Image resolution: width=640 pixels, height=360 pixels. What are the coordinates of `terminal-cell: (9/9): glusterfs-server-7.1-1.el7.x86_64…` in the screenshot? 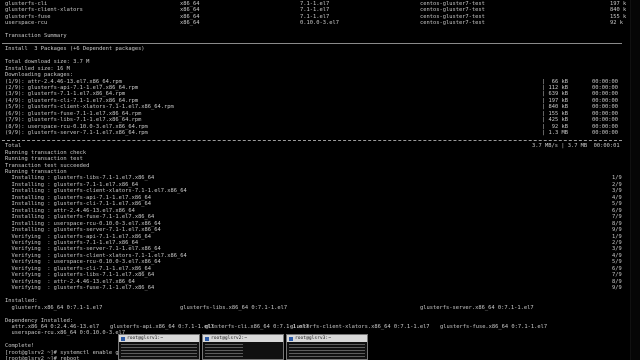 It's located at (76, 133).